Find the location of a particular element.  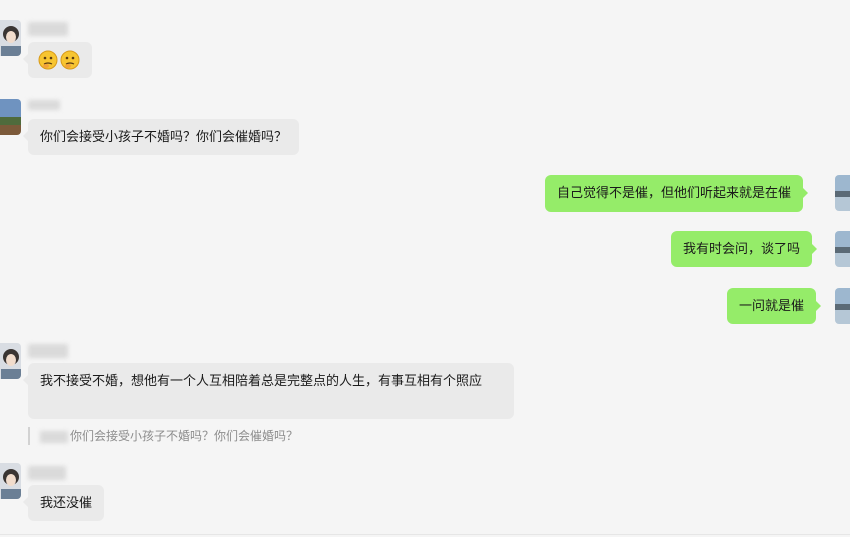

message-bubble-outgoing: 自己觉得不是催，但他们听起来就是在催 is located at coordinates (677, 193).